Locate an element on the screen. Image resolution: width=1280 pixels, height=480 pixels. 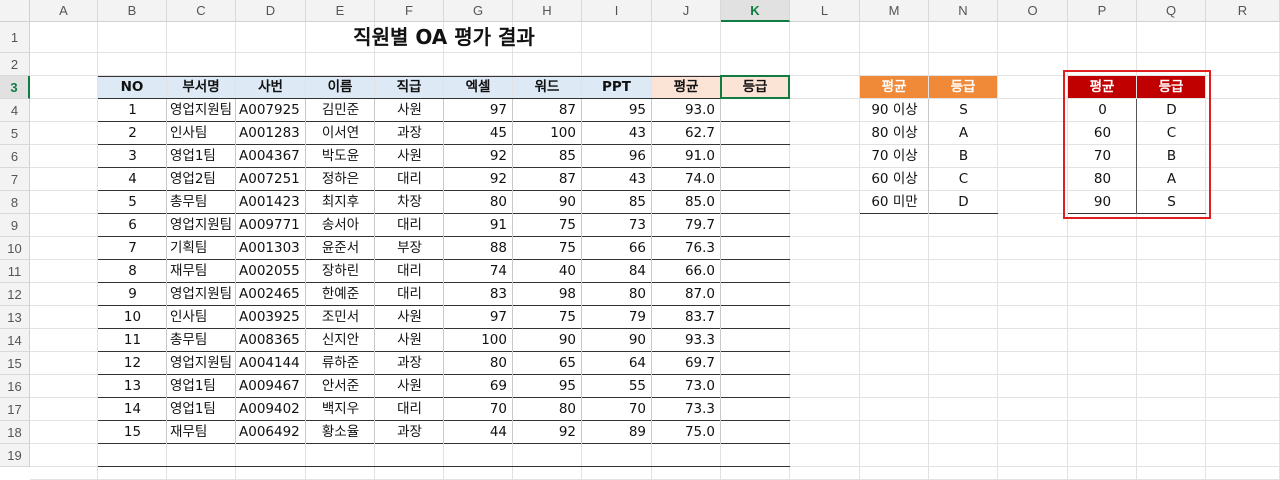
table-cell: 장하린 is located at coordinates (340, 271).